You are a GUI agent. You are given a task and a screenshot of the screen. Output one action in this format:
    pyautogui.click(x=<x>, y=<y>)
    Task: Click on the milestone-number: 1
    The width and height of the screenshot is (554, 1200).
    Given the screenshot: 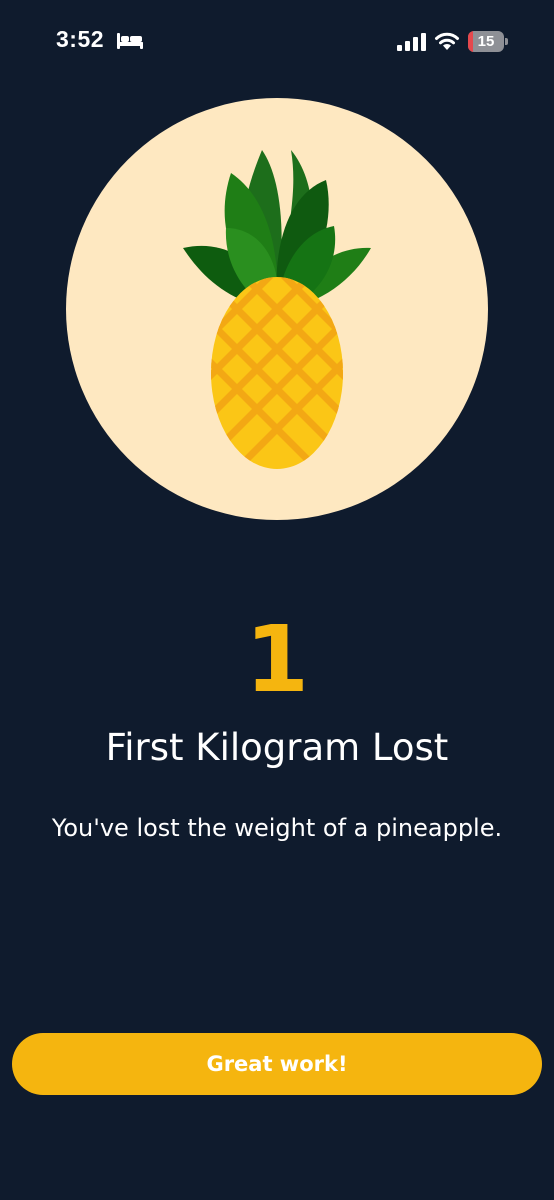 What is the action you would take?
    pyautogui.click(x=276, y=659)
    